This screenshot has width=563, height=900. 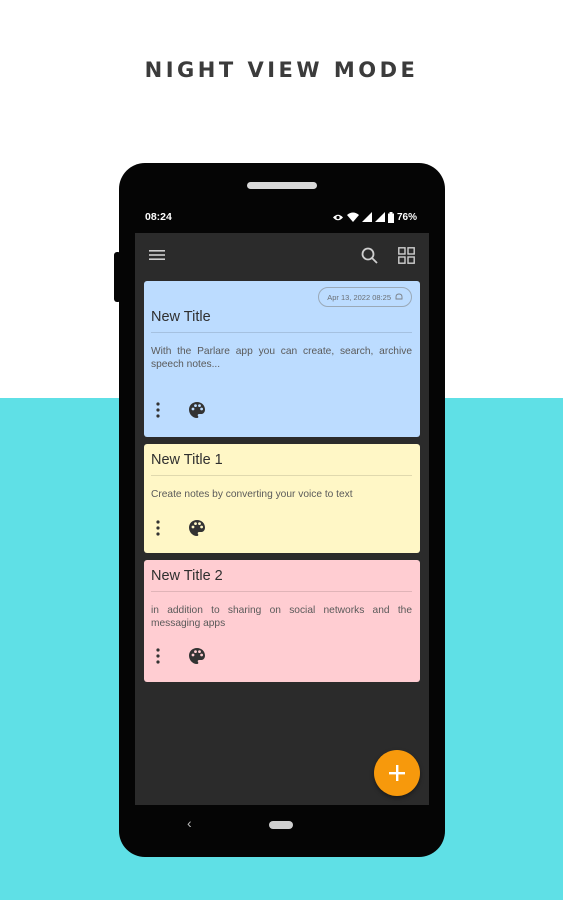 I want to click on app-toolbar, so click(x=282, y=255).